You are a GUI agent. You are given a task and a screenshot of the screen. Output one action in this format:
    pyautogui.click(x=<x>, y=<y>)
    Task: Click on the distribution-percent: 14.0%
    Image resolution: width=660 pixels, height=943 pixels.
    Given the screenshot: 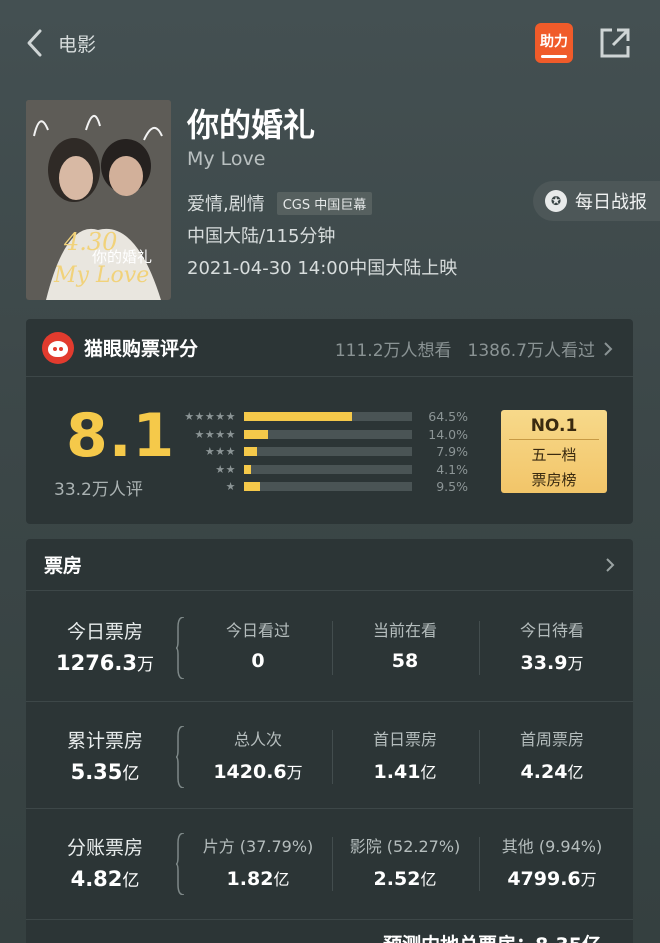 What is the action you would take?
    pyautogui.click(x=448, y=434)
    